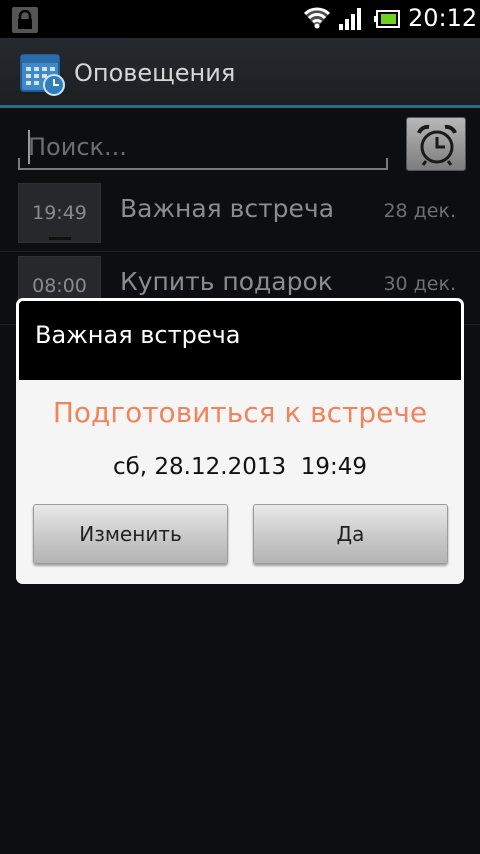  I want to click on alarm-button, so click(436, 144).